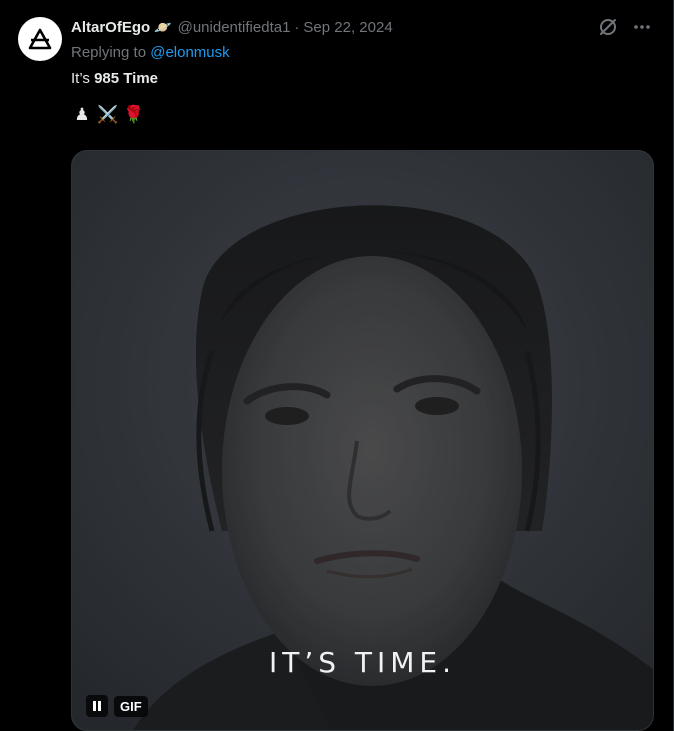  What do you see at coordinates (189, 52) in the screenshot?
I see `reply-mention-link: @elonmusk` at bounding box center [189, 52].